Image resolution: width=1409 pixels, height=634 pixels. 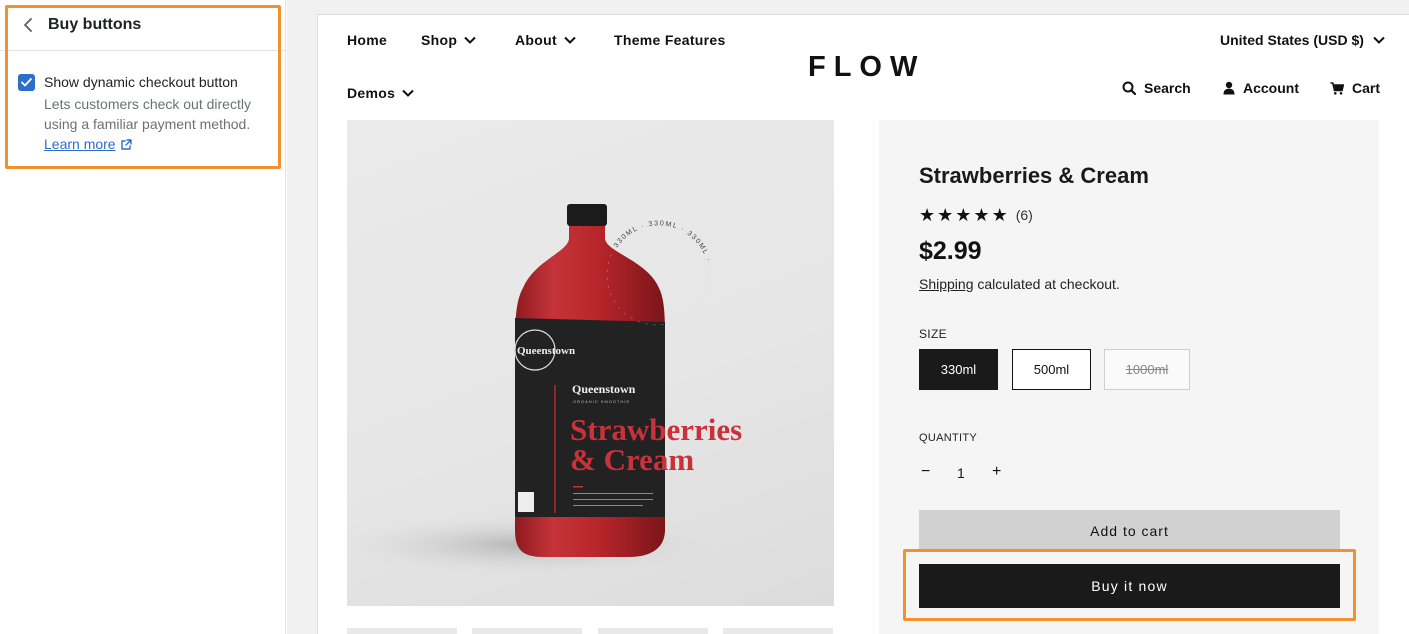 What do you see at coordinates (601, 401) in the screenshot?
I see `bottle-subtitle: ORGANIC SMOOTHIE` at bounding box center [601, 401].